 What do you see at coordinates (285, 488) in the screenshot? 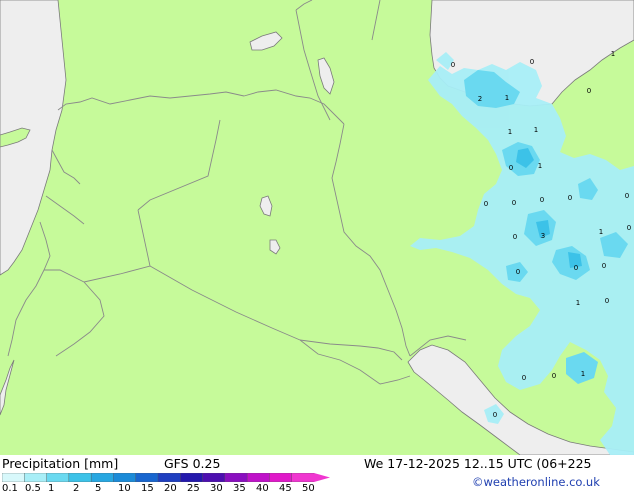
I see `scale-label: 45` at bounding box center [285, 488].